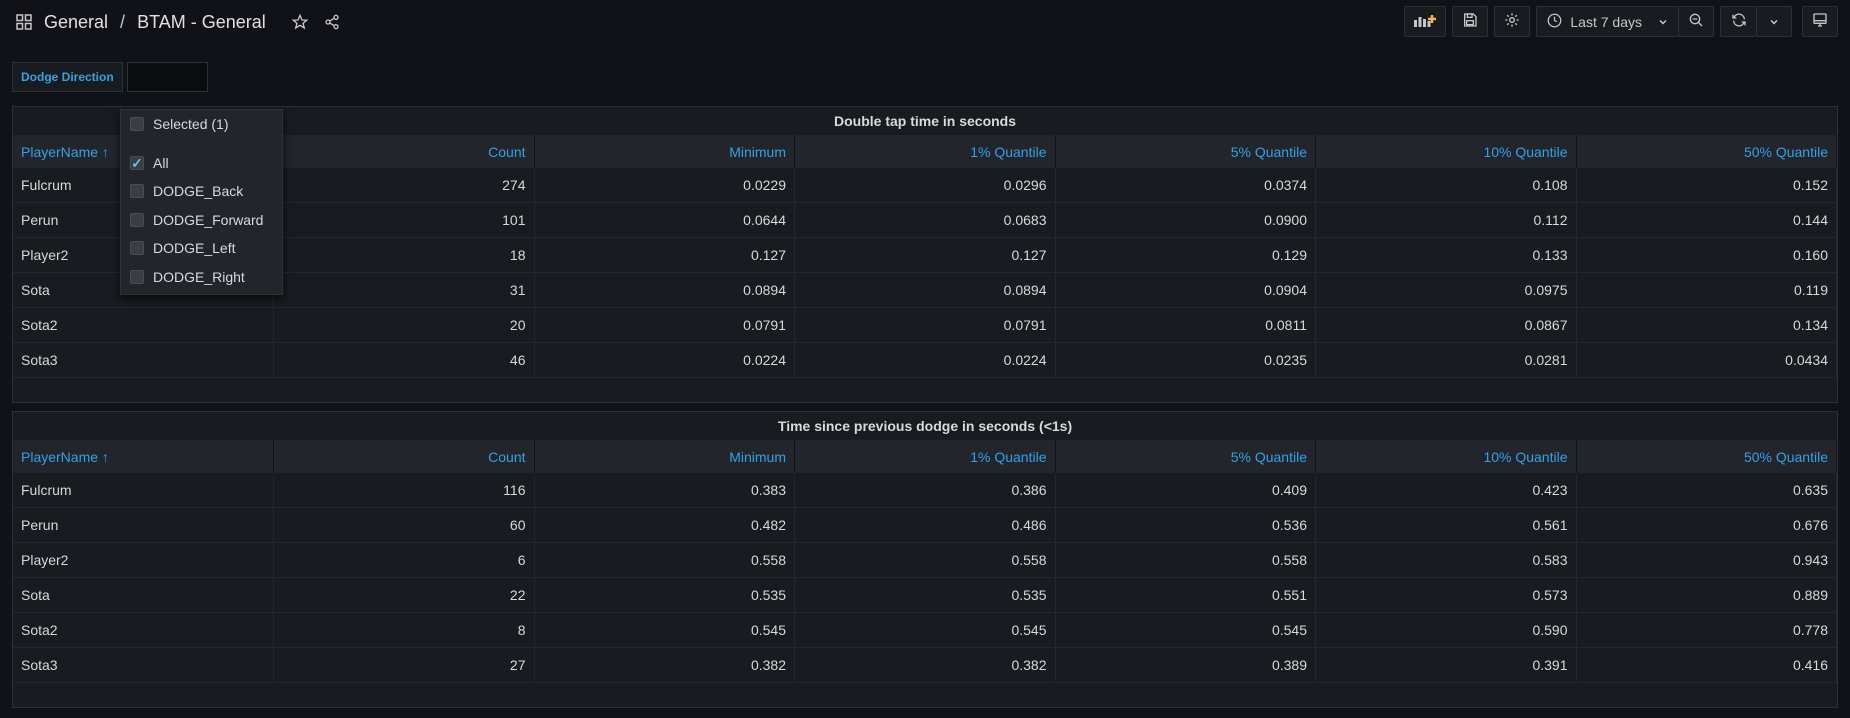 Image resolution: width=1850 pixels, height=718 pixels. What do you see at coordinates (137, 162) in the screenshot?
I see `checkbox-checked` at bounding box center [137, 162].